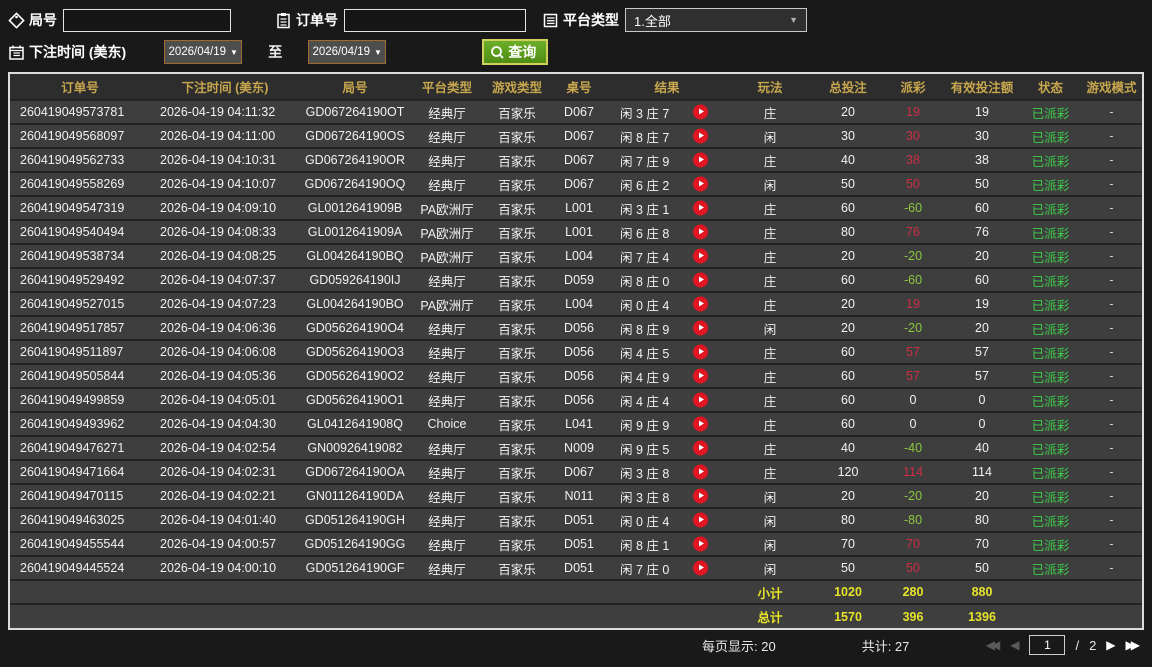  I want to click on game-no-cell: GD051264190GF, so click(355, 567).